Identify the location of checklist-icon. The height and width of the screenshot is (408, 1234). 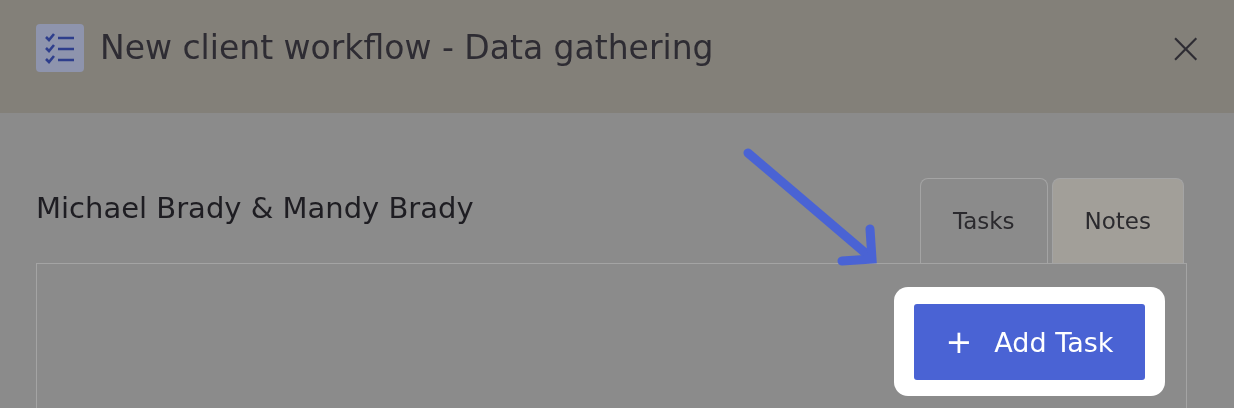
(60, 47).